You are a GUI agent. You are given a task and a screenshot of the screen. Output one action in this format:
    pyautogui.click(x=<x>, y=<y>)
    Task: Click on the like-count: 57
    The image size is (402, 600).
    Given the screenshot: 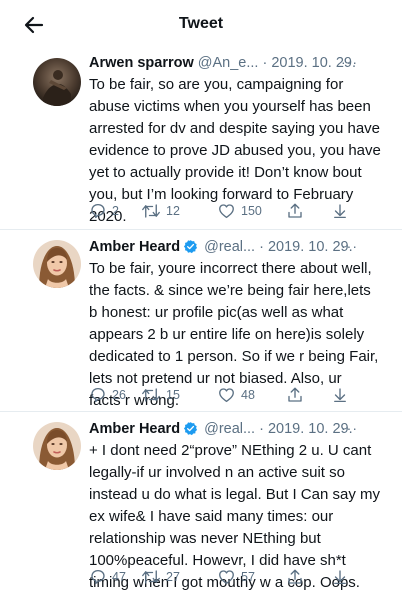 What is the action you would take?
    pyautogui.click(x=248, y=577)
    